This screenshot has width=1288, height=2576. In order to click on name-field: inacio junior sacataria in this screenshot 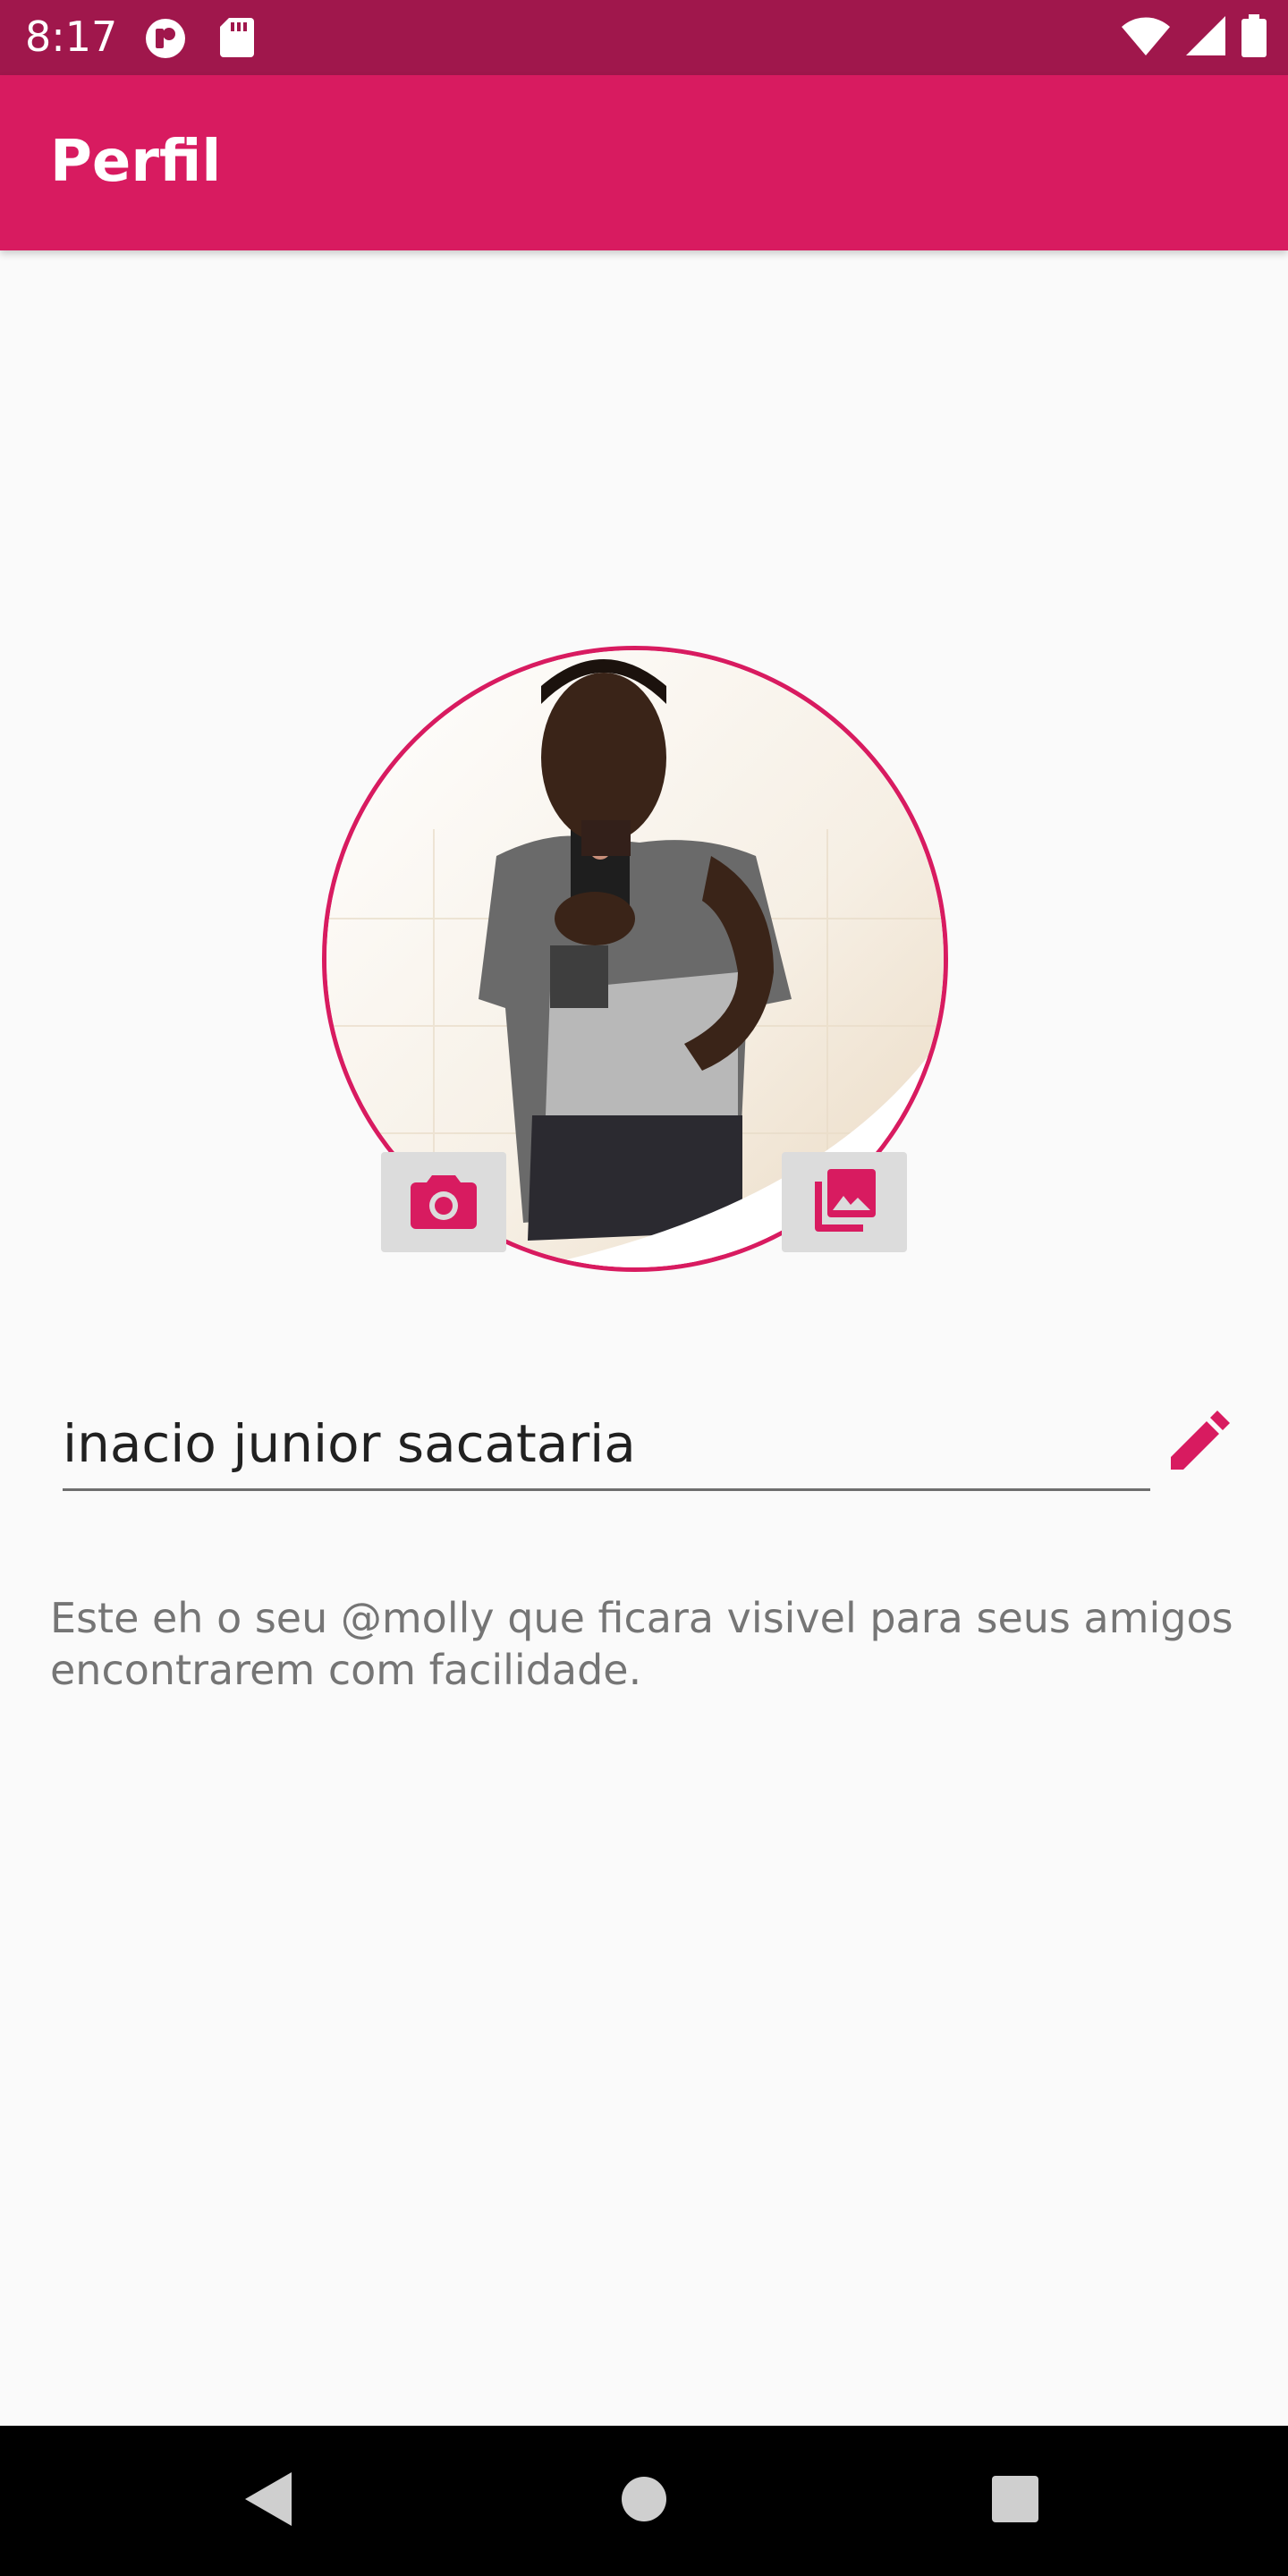, I will do `click(606, 1443)`.